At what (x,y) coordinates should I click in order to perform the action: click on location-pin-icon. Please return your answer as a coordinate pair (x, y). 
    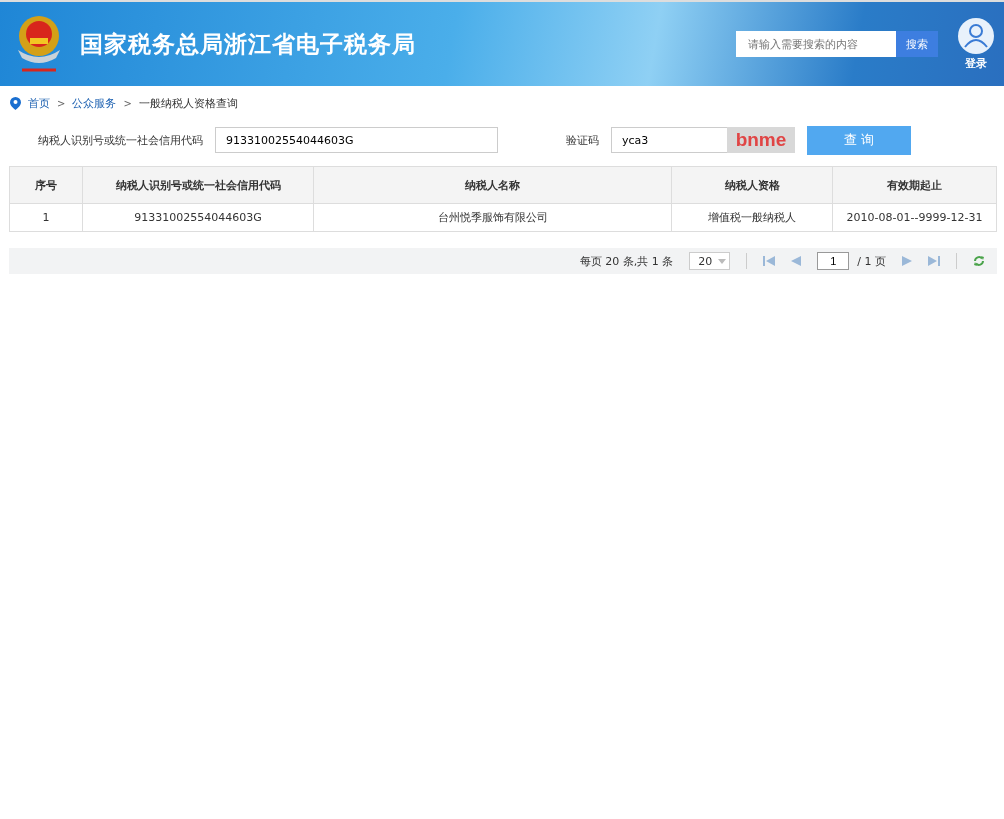
    Looking at the image, I should click on (15, 103).